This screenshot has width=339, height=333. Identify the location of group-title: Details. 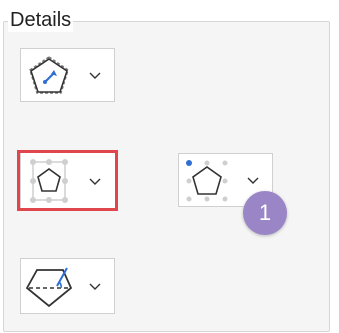
(41, 20).